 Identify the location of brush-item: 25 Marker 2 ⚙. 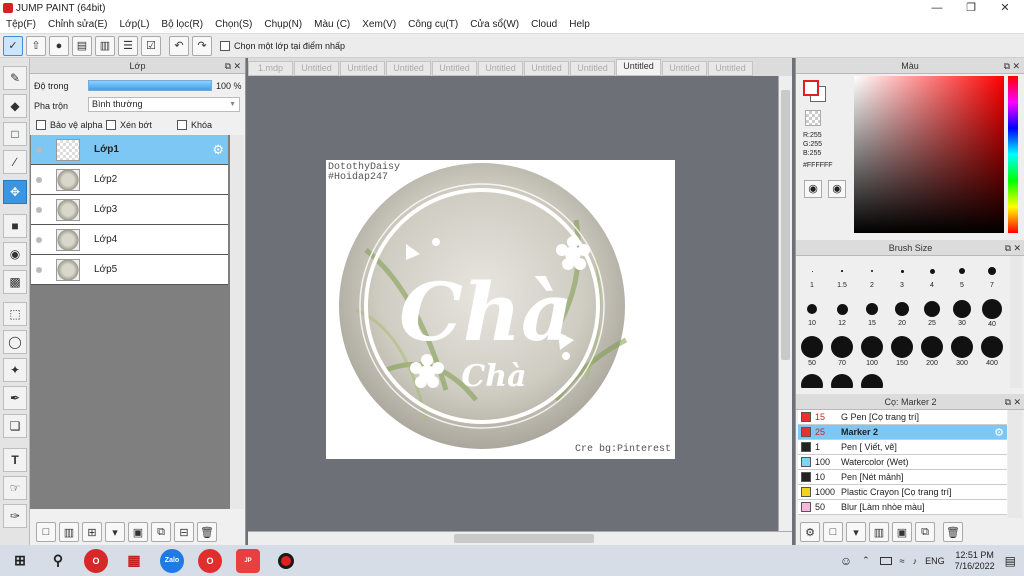
(902, 432).